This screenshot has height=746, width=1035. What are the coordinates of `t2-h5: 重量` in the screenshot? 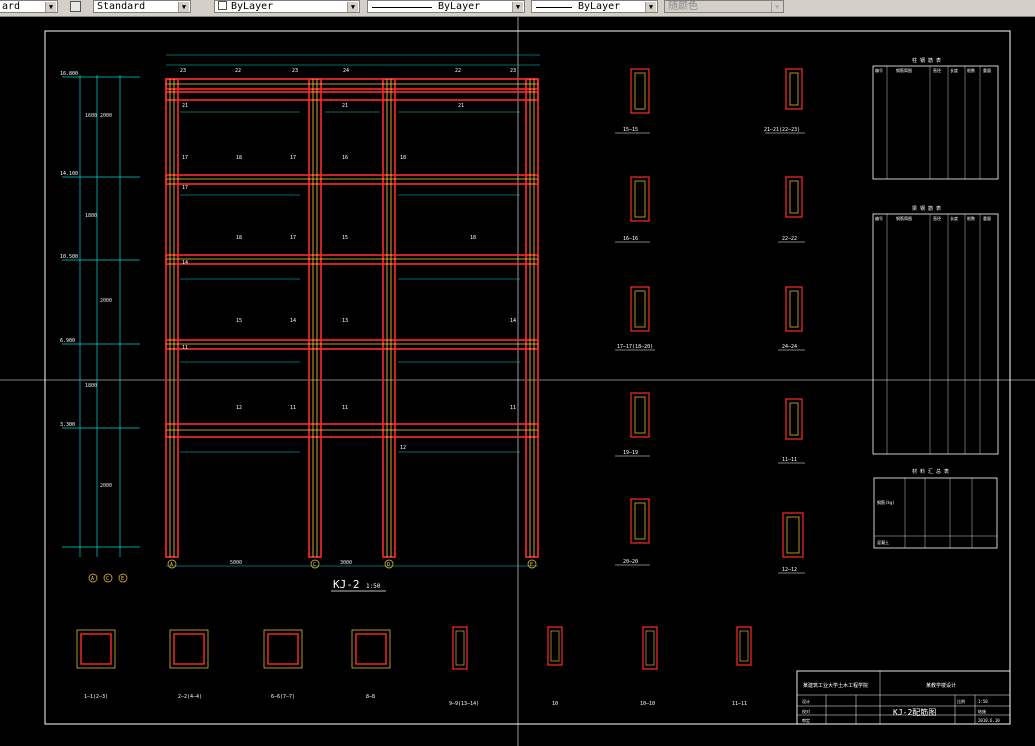 It's located at (987, 218).